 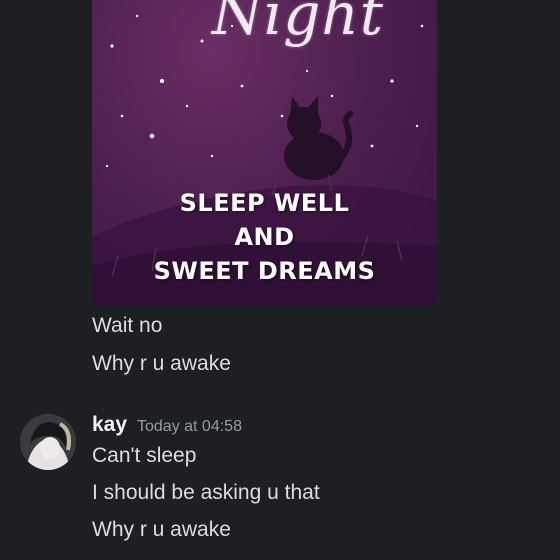 What do you see at coordinates (264, 237) in the screenshot?
I see `gif-caption-line-2: AND` at bounding box center [264, 237].